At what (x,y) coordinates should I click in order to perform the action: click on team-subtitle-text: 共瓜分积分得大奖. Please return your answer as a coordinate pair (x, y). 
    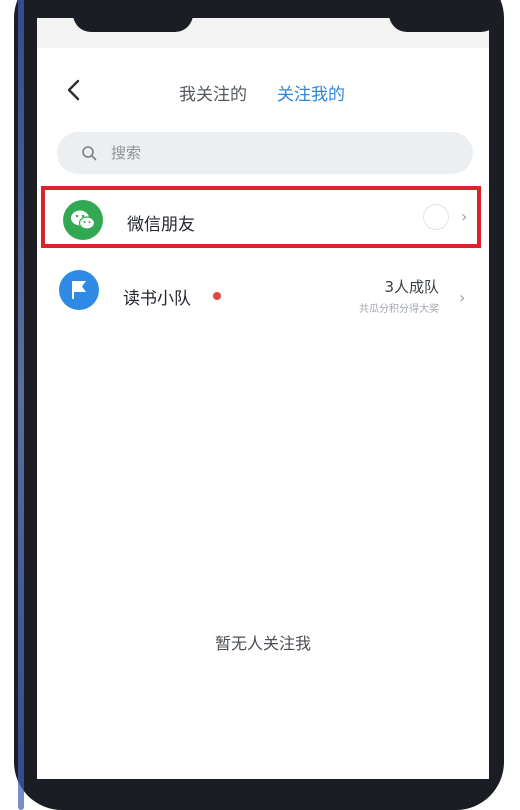
    Looking at the image, I should click on (399, 309).